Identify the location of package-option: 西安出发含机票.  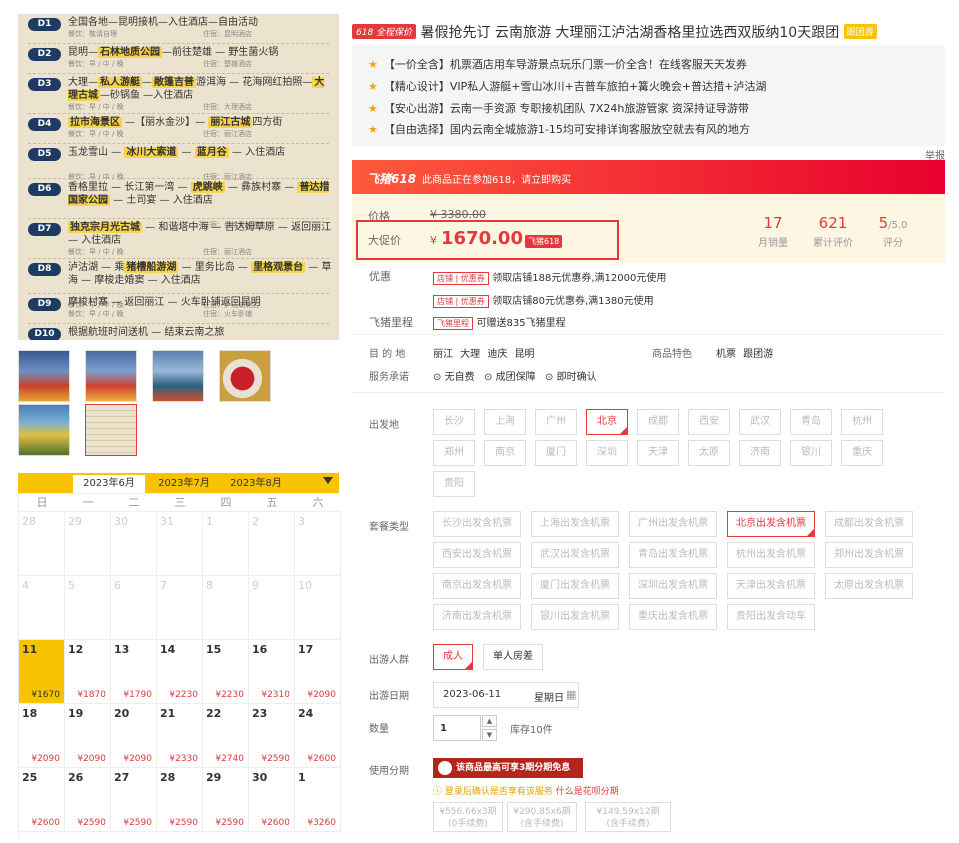
(477, 555).